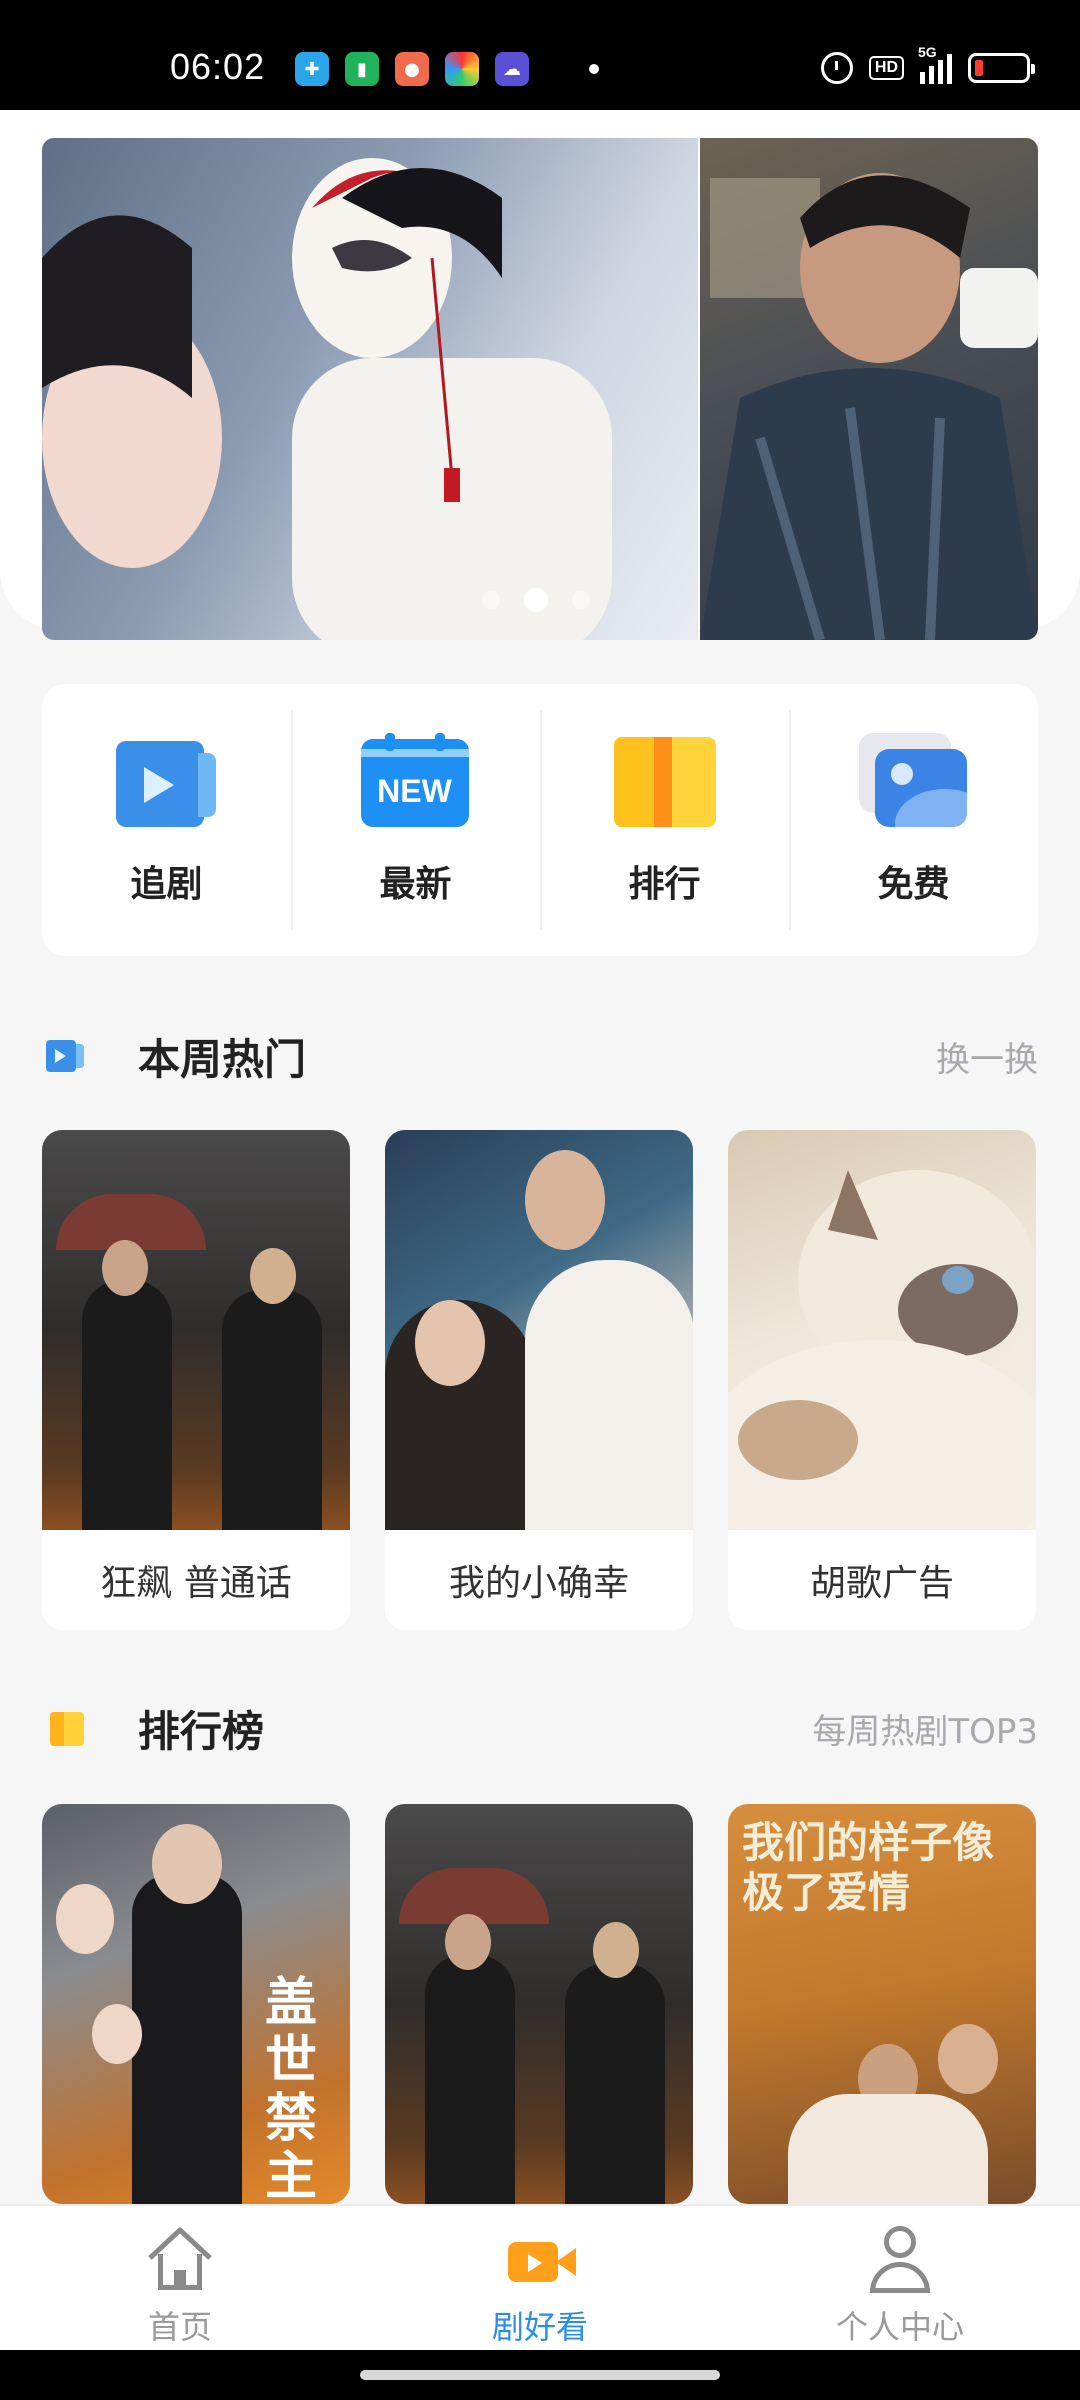 The width and height of the screenshot is (1080, 2400). Describe the element at coordinates (594, 69) in the screenshot. I see `more-notifications-dot` at that location.